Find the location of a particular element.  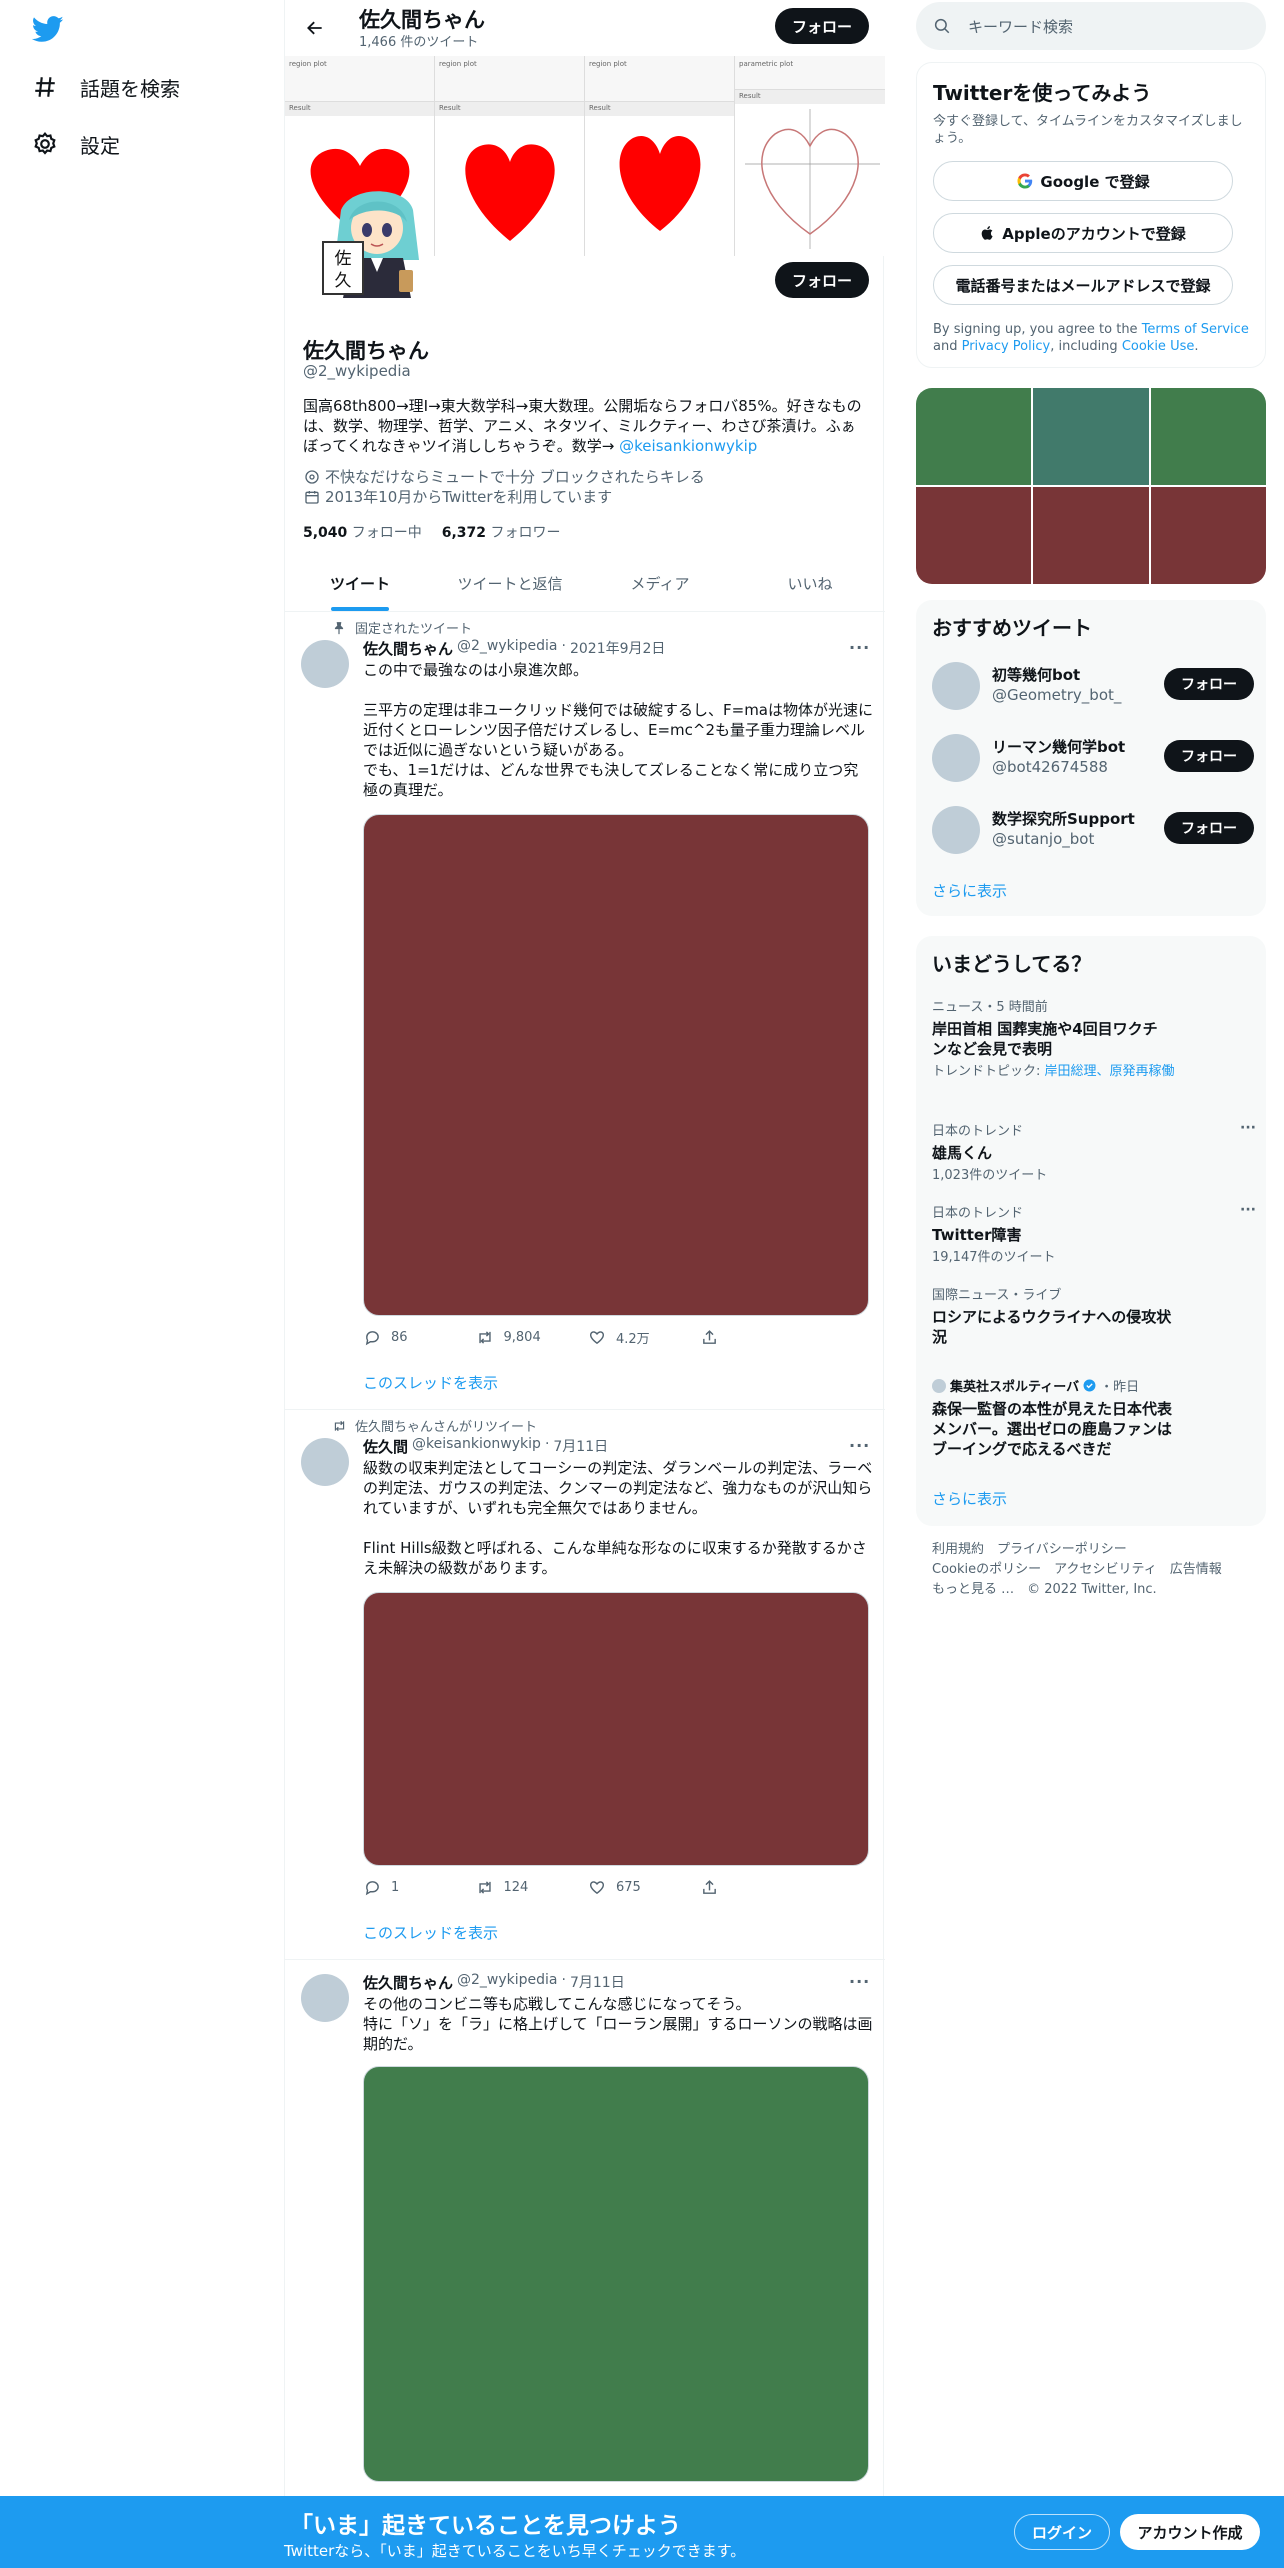

trend-topics: トレンドトピック: 岸田総理、原発再稼働 is located at coordinates (1057, 1071).